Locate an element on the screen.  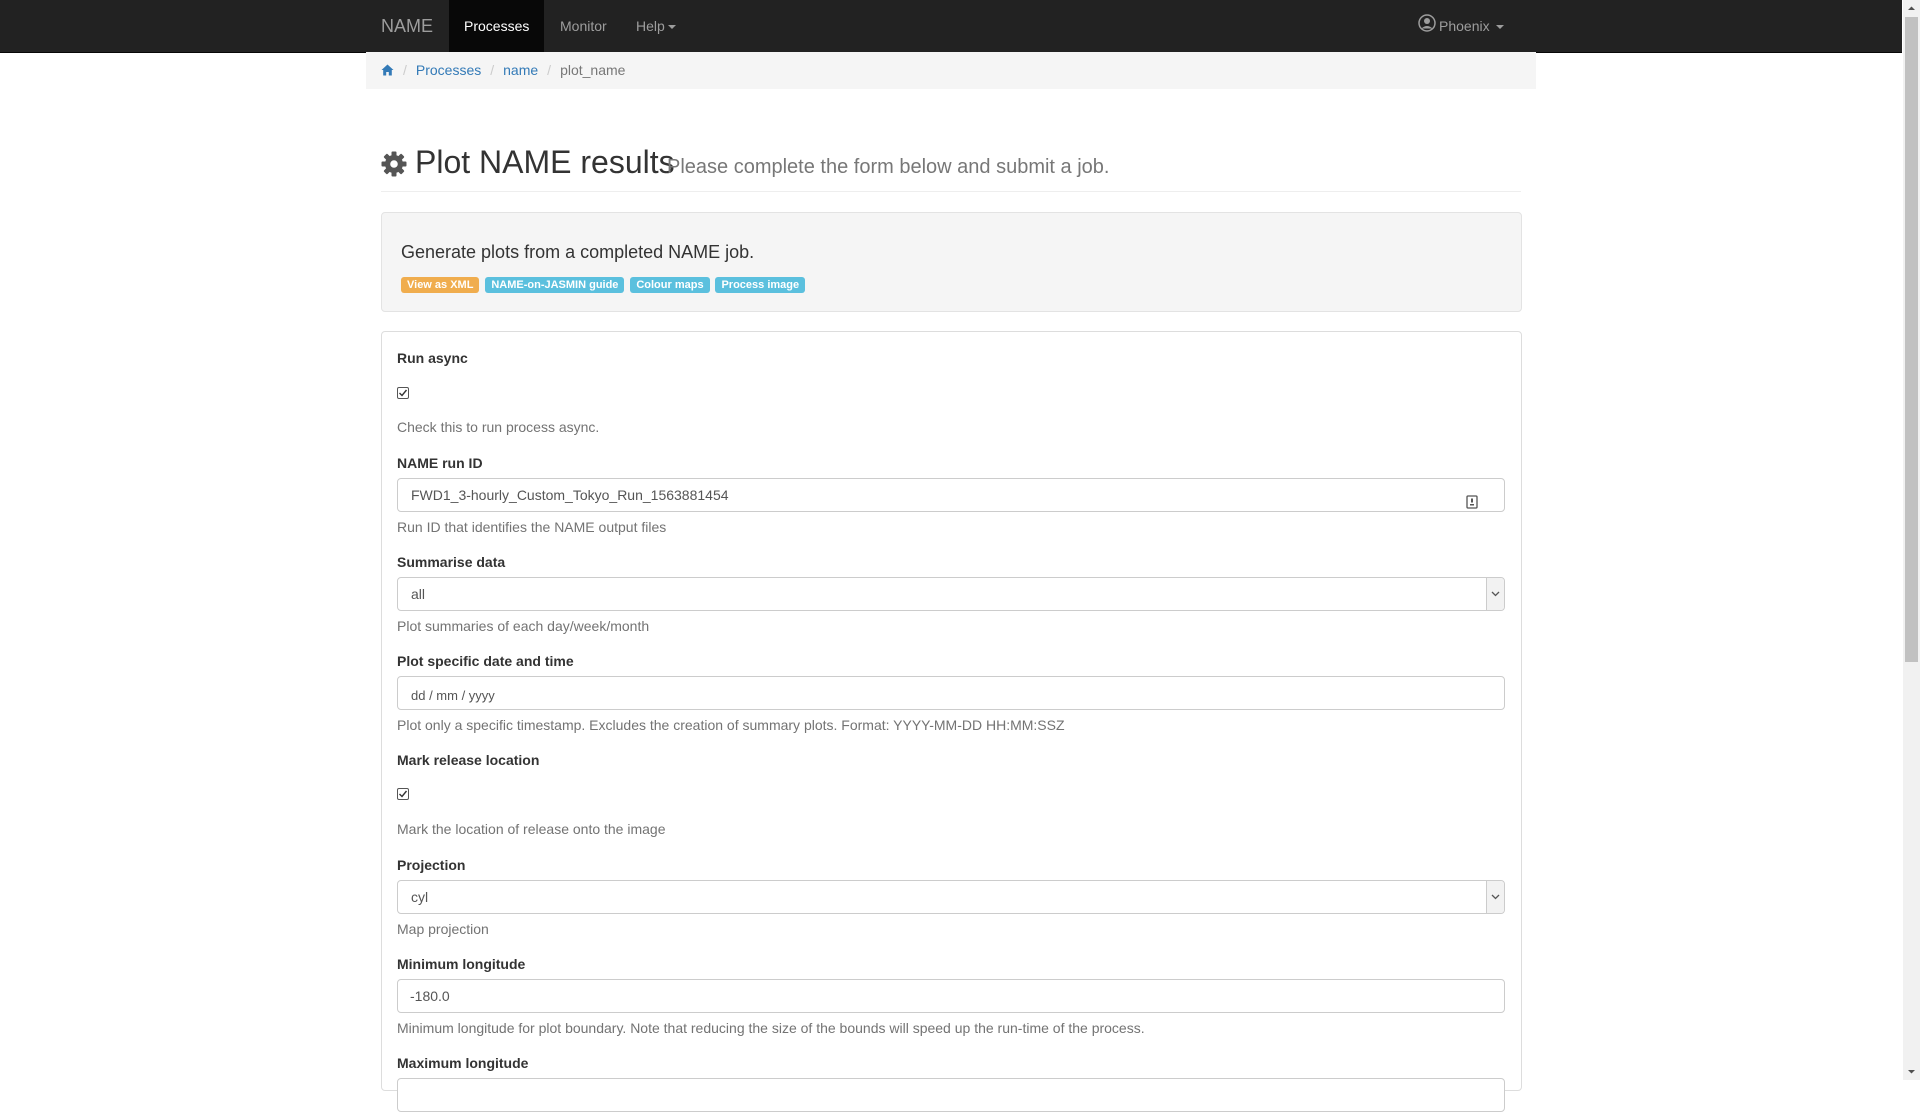
page-scrollbar is located at coordinates (1911, 540).